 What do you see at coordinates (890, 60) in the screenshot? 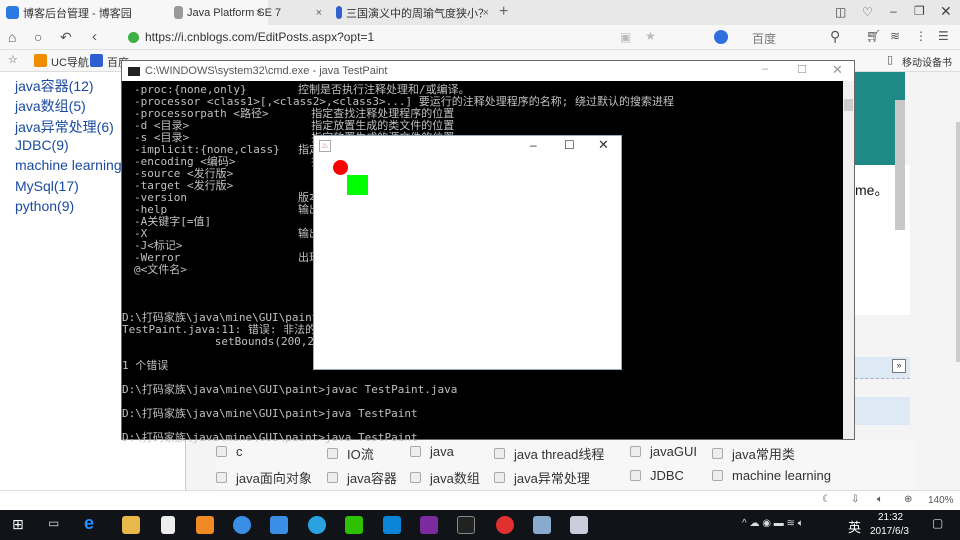
I see `mobile-icon: ▯` at bounding box center [890, 60].